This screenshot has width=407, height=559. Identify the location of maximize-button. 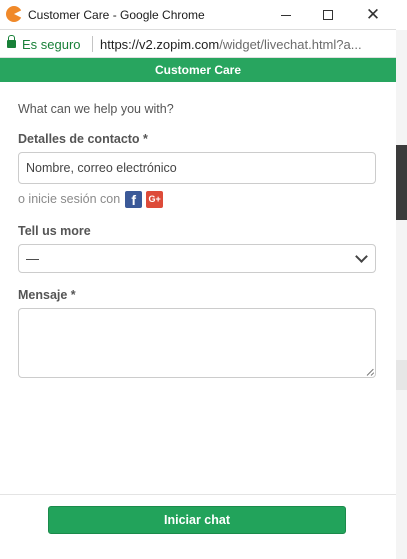
(328, 15).